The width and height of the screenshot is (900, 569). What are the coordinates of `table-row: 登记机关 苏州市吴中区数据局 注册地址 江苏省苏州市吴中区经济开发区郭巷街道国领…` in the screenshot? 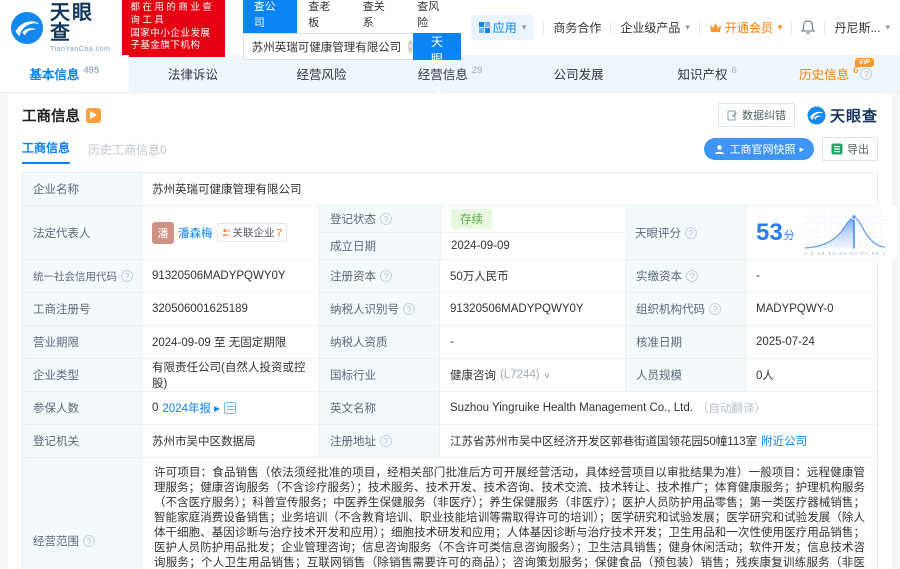 It's located at (450, 440).